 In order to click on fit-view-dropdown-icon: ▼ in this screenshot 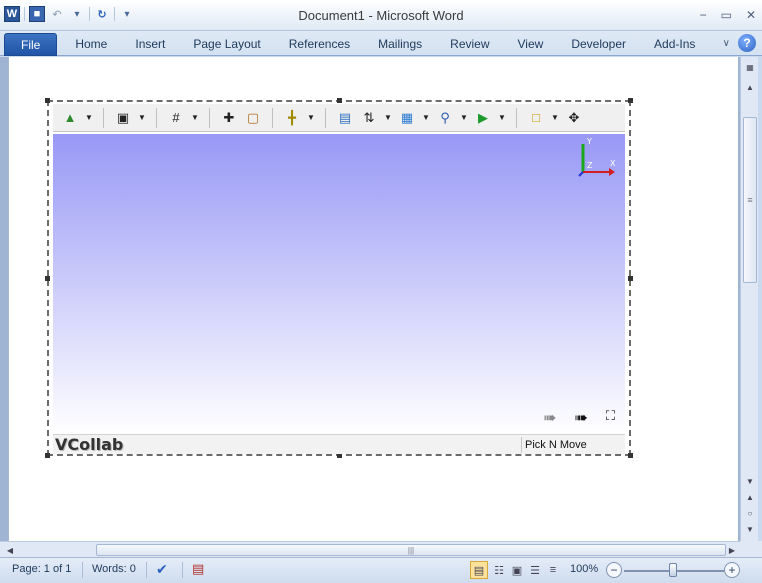, I will do `click(142, 118)`.